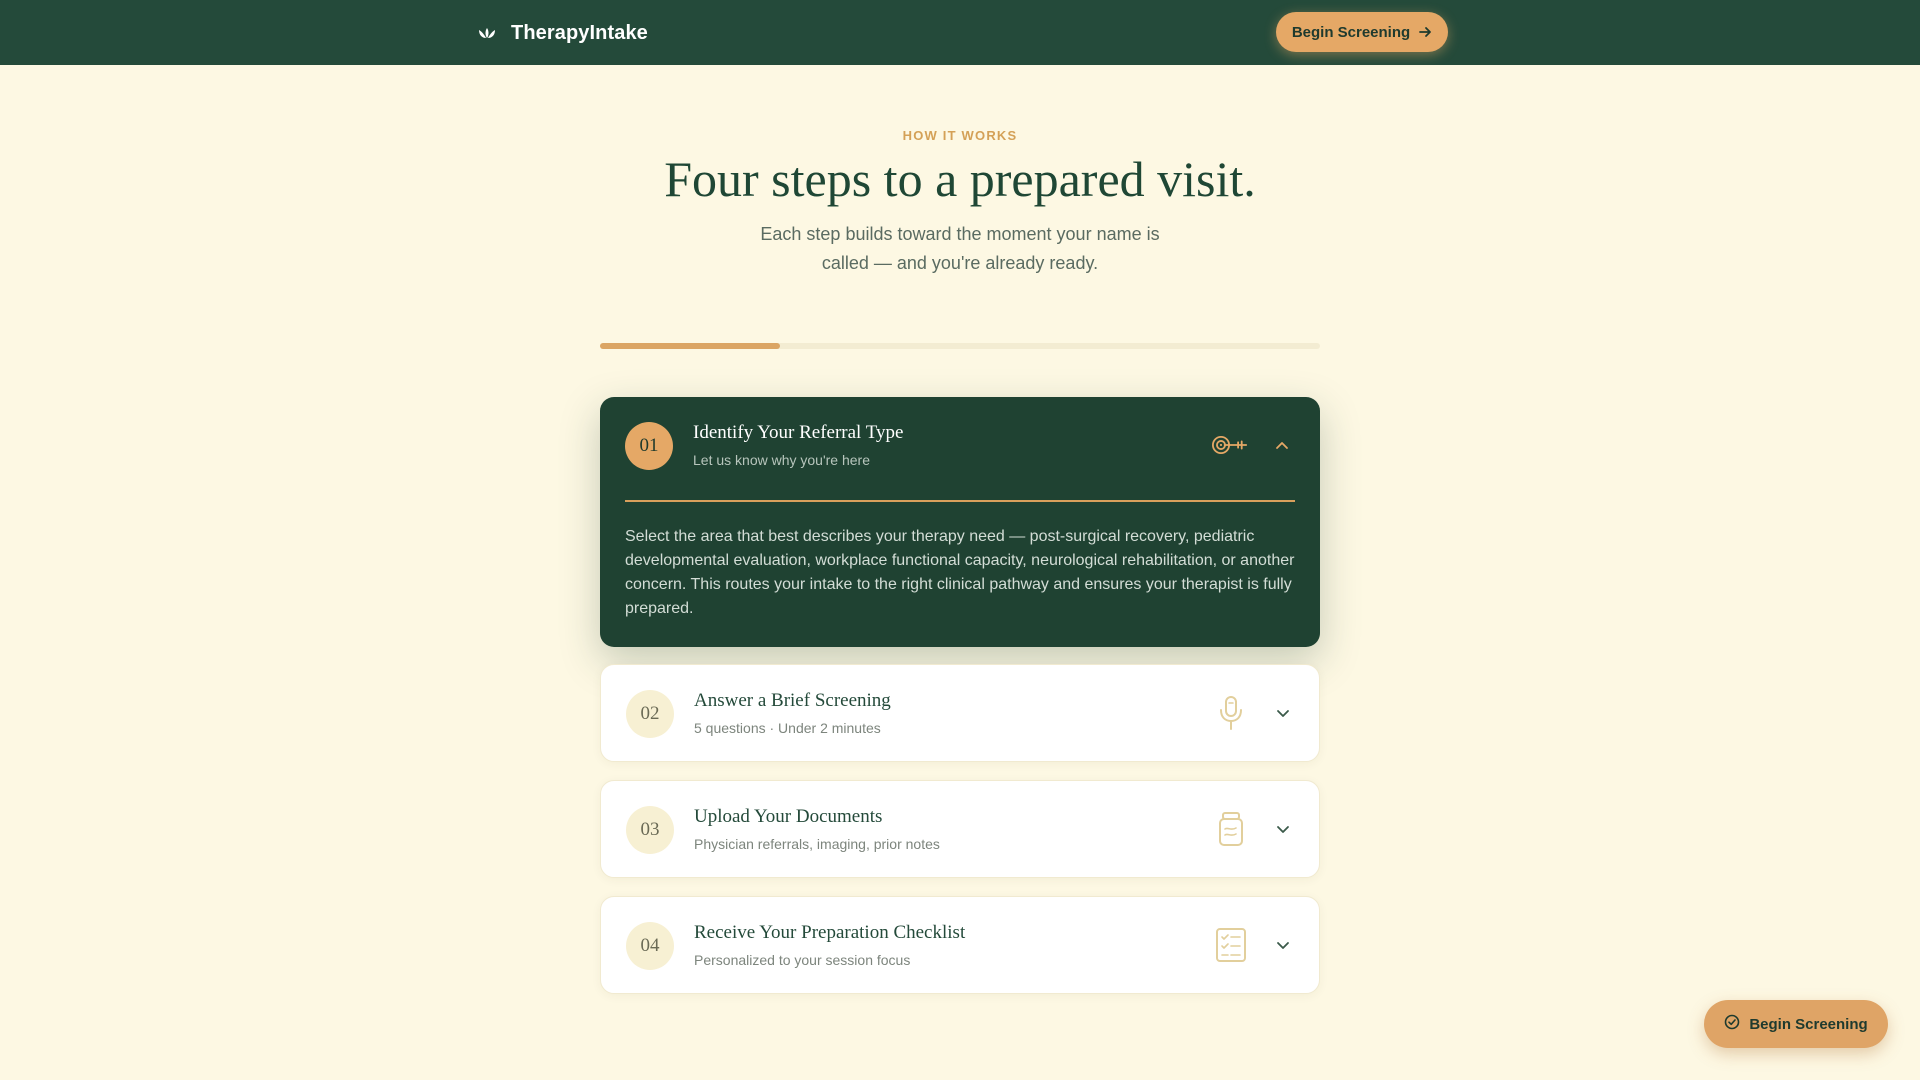 This screenshot has width=1920, height=1080. What do you see at coordinates (649, 446) in the screenshot?
I see `step-number: 01` at bounding box center [649, 446].